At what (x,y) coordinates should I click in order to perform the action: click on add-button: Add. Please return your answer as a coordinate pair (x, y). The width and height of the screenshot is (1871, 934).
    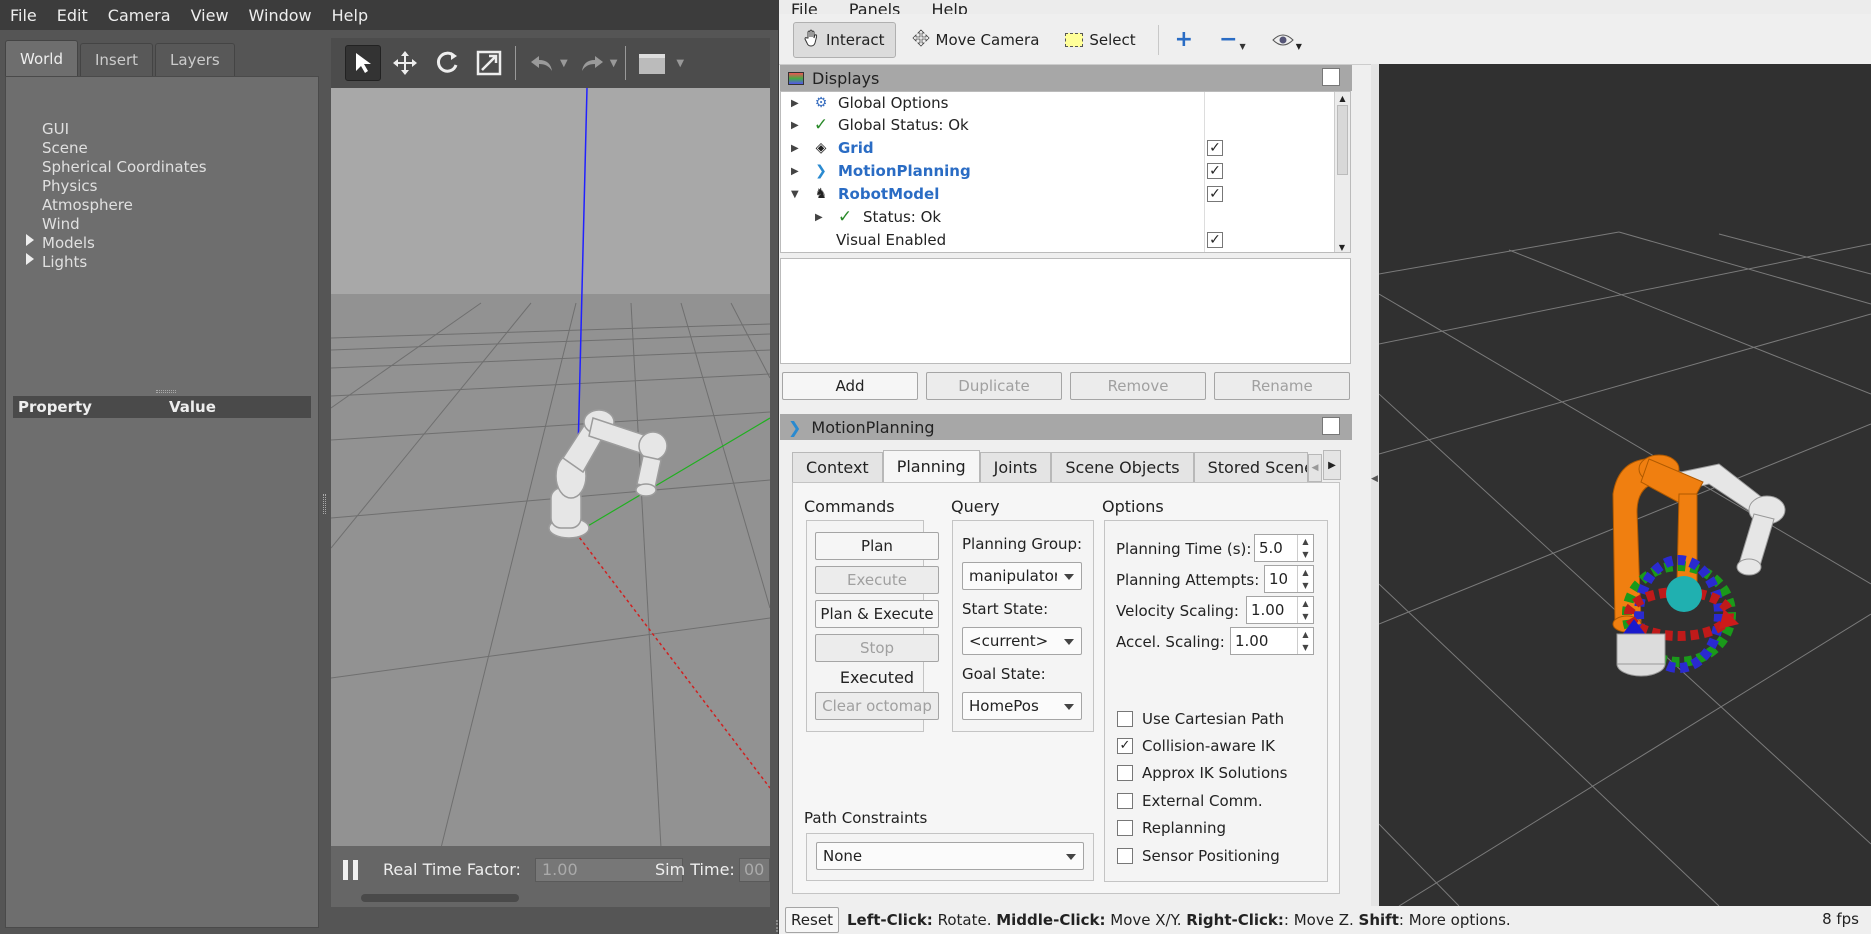
    Looking at the image, I should click on (850, 386).